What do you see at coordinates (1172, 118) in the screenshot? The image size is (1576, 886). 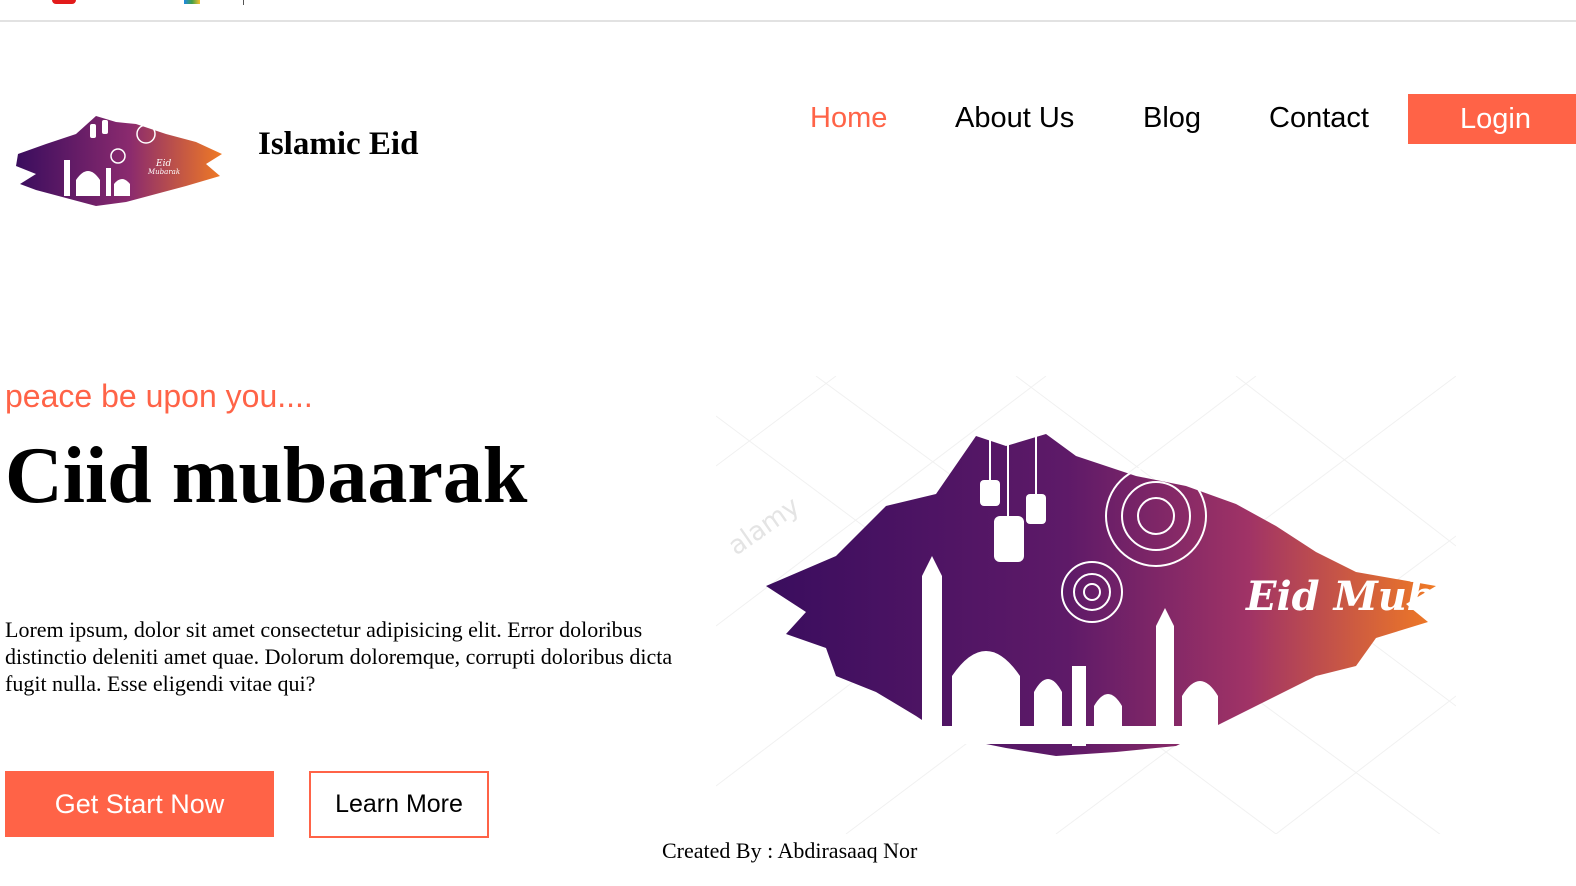 I see `nav-link-blog: Blog` at bounding box center [1172, 118].